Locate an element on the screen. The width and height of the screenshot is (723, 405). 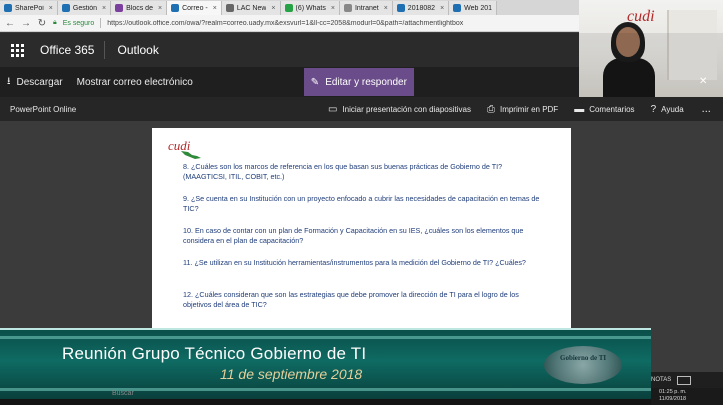
mexico-map-icon is located at coordinates (191, 155).